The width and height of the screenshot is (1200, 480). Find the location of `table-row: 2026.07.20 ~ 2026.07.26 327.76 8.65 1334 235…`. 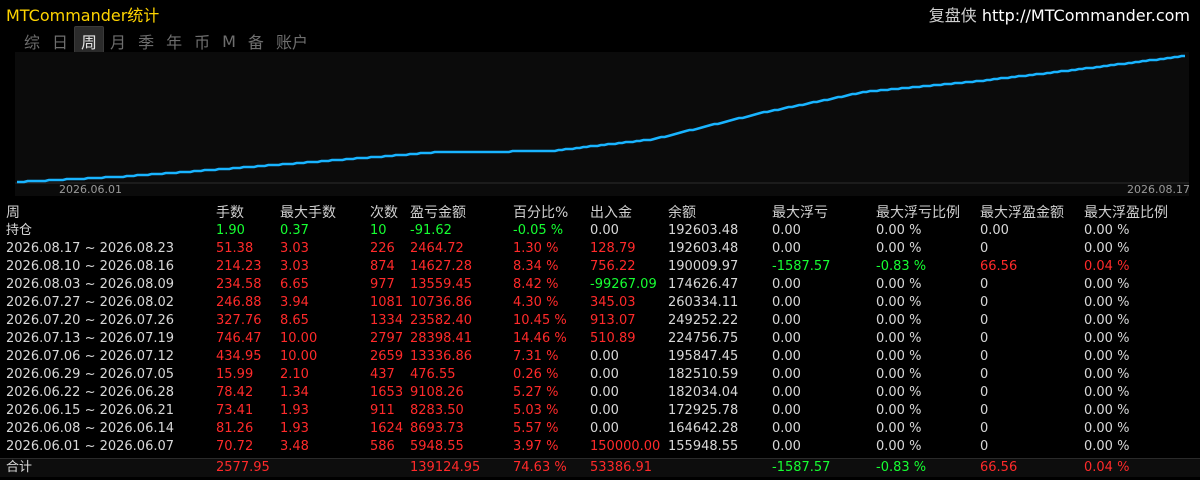

table-row: 2026.07.20 ~ 2026.07.26 327.76 8.65 1334 235… is located at coordinates (600, 321).